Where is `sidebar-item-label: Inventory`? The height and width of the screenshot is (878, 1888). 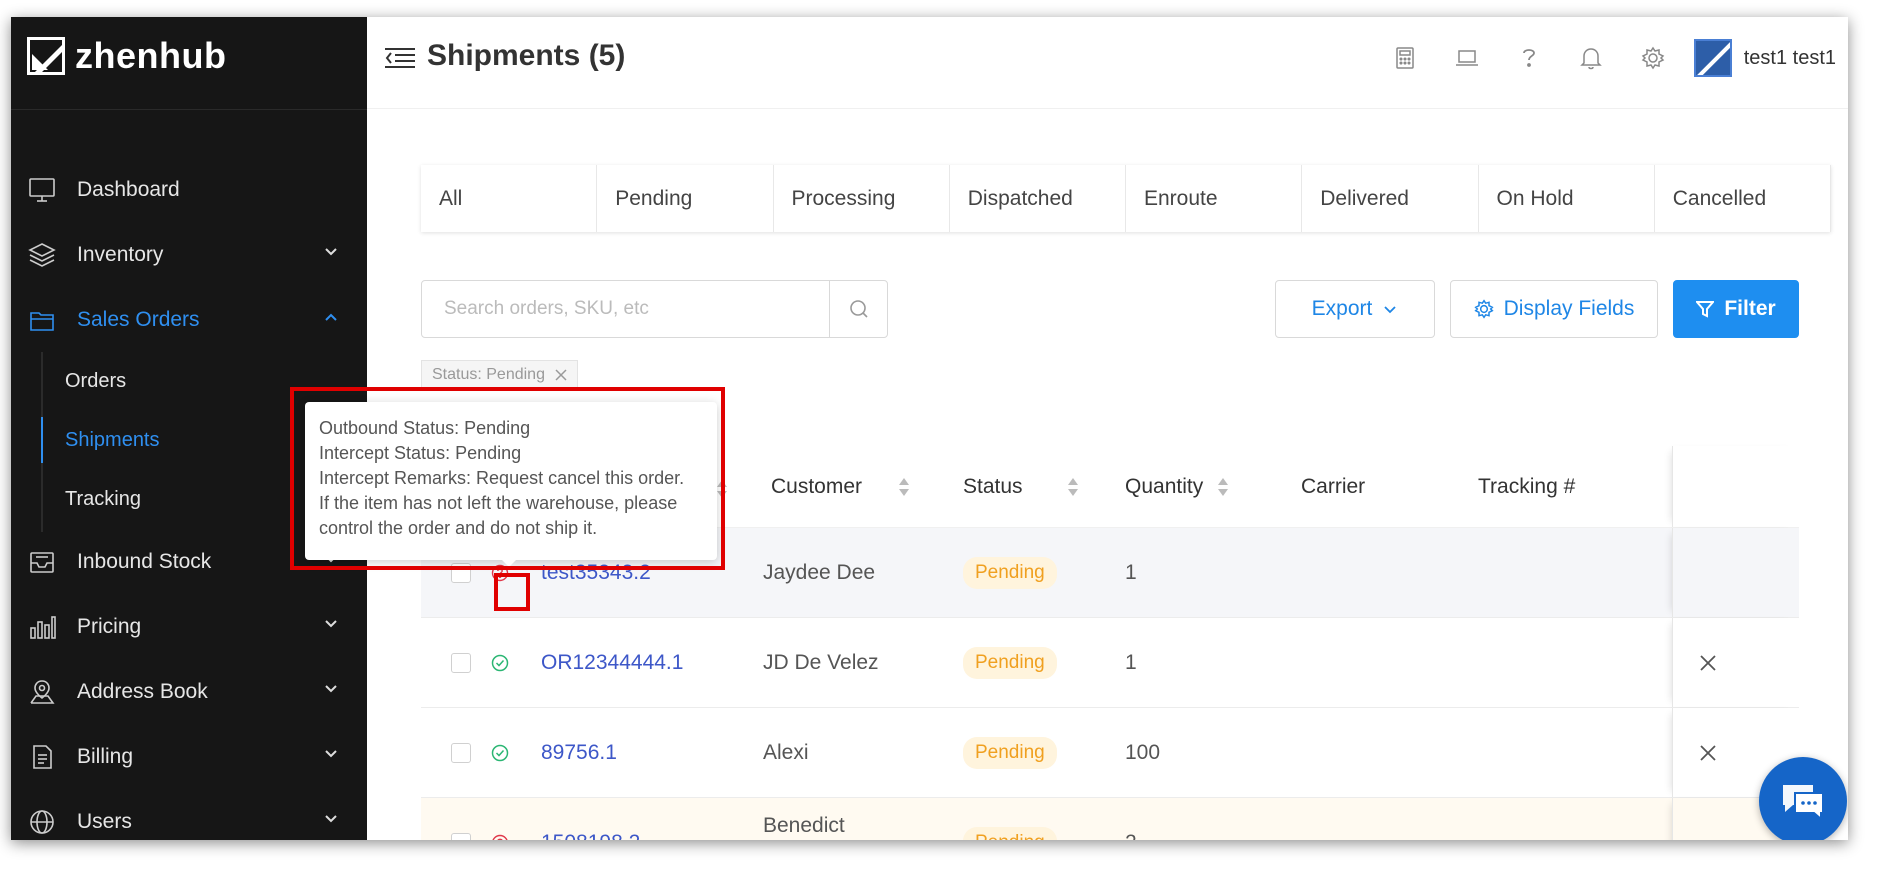
sidebar-item-label: Inventory is located at coordinates (120, 254).